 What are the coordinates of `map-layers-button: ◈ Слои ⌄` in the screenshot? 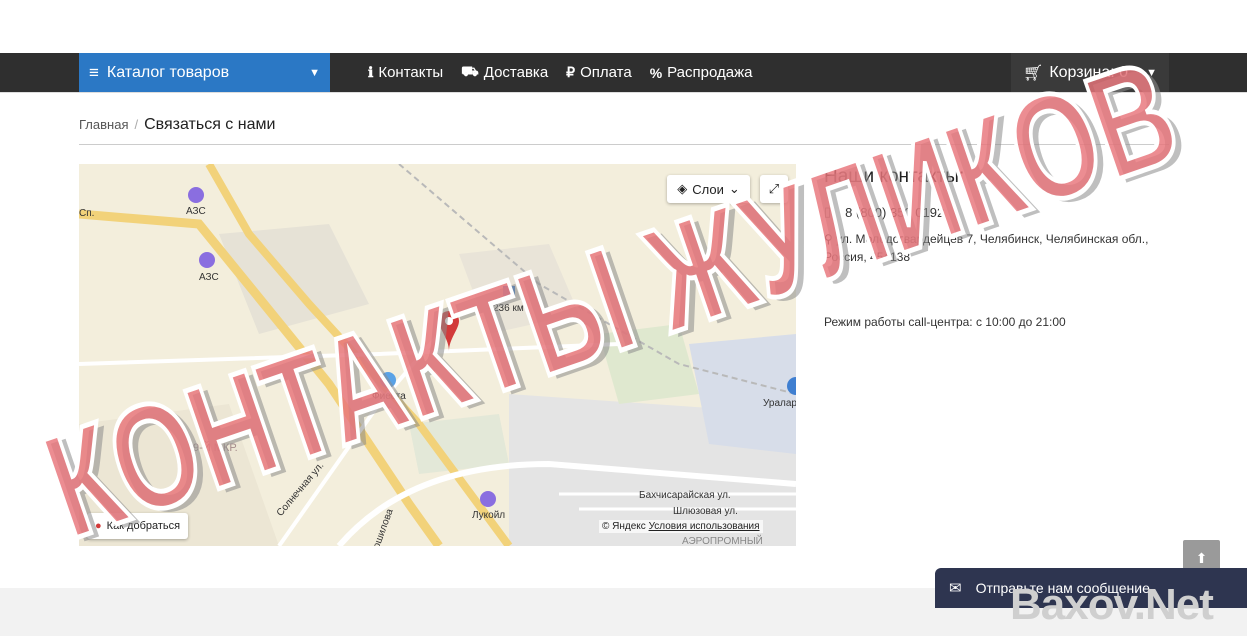 It's located at (708, 189).